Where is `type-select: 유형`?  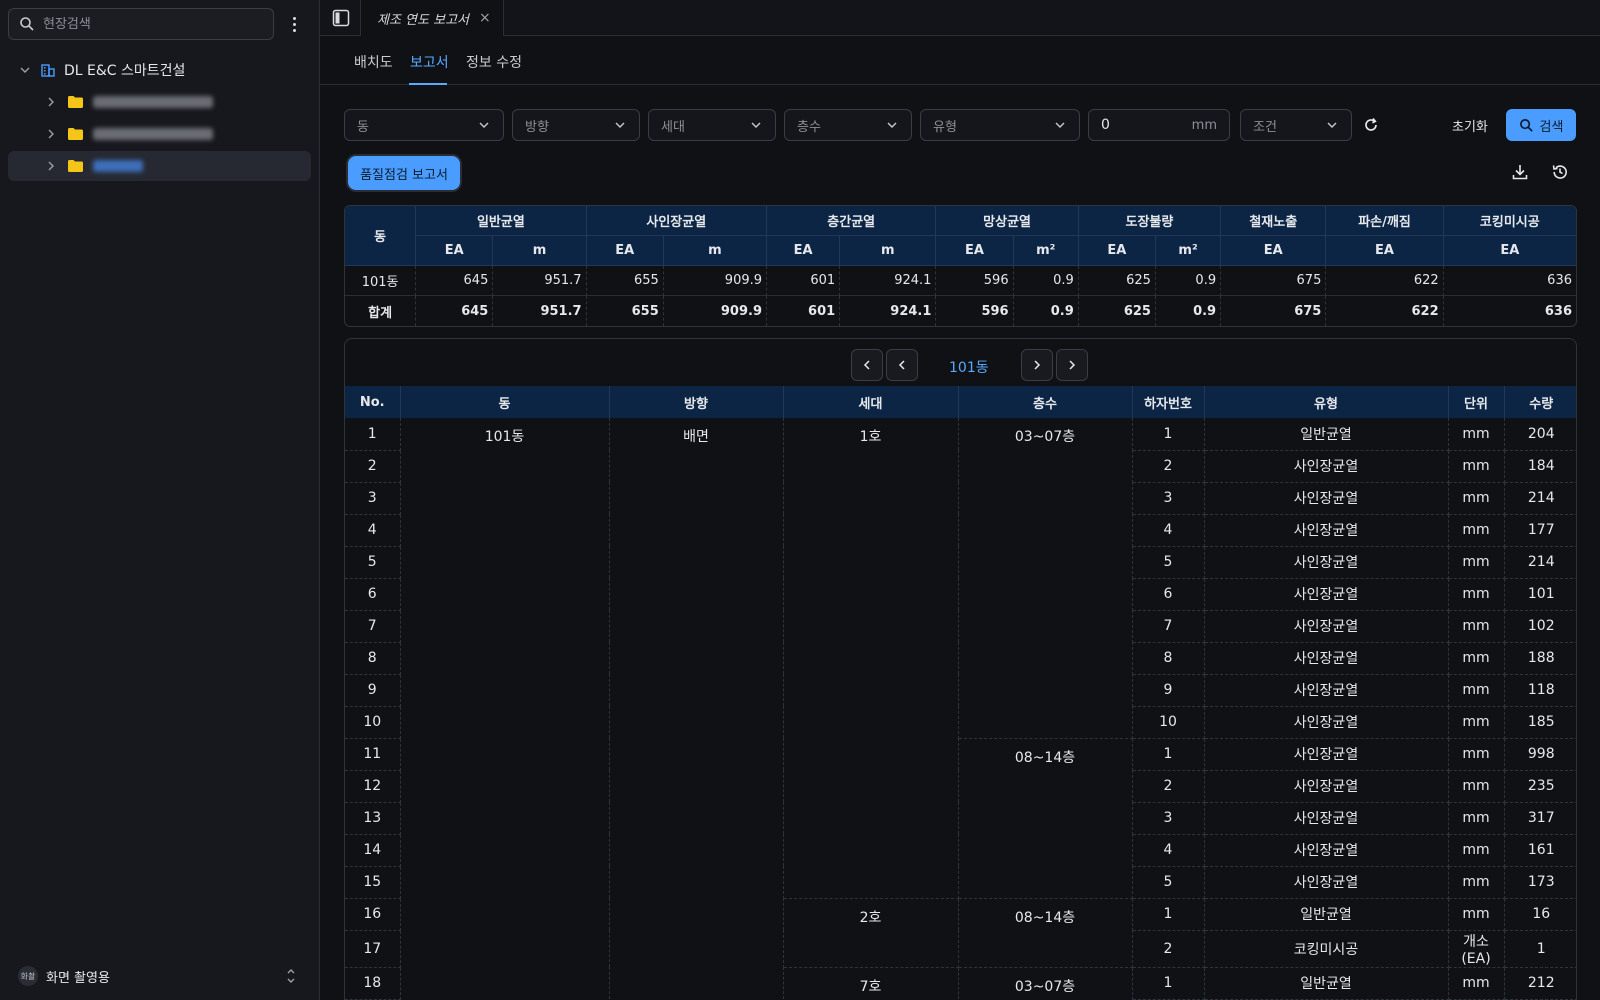 type-select: 유형 is located at coordinates (1000, 125).